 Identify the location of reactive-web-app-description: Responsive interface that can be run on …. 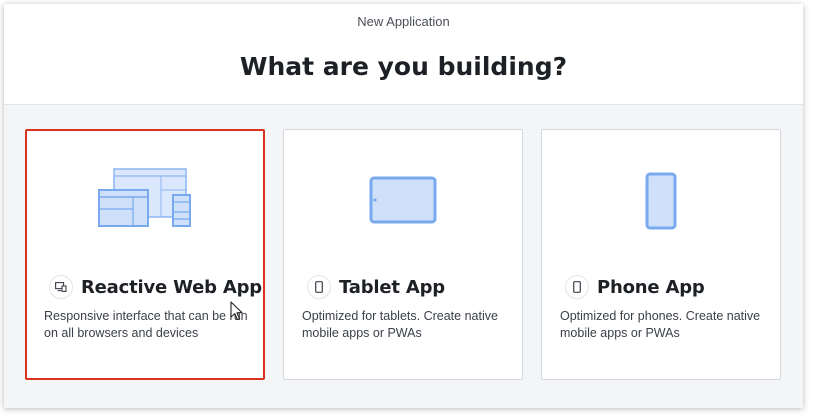
(146, 324).